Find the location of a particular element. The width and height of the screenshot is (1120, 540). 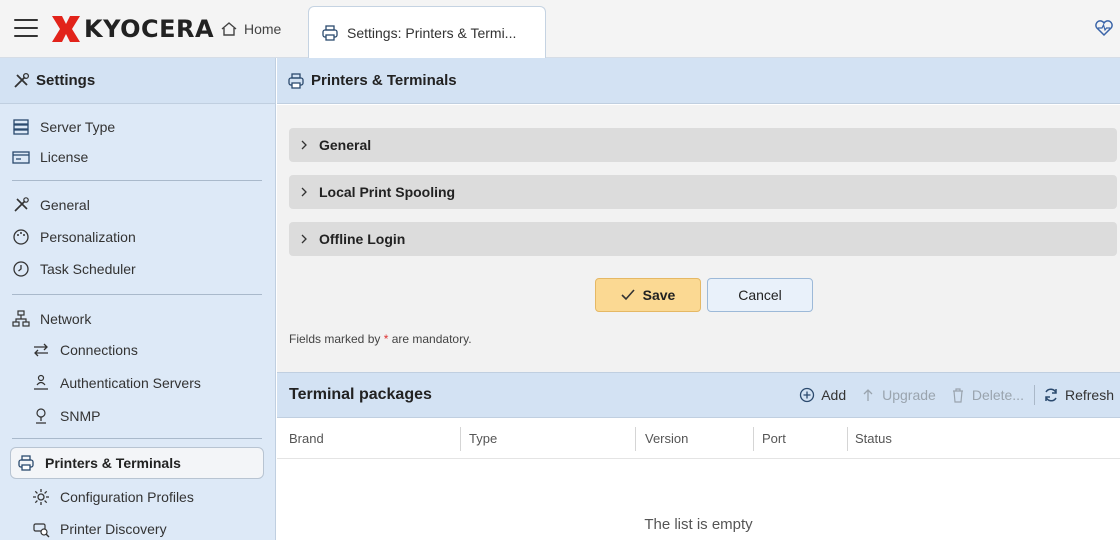

sidebar-item-task-scheduler: Task Scheduler is located at coordinates (74, 269).